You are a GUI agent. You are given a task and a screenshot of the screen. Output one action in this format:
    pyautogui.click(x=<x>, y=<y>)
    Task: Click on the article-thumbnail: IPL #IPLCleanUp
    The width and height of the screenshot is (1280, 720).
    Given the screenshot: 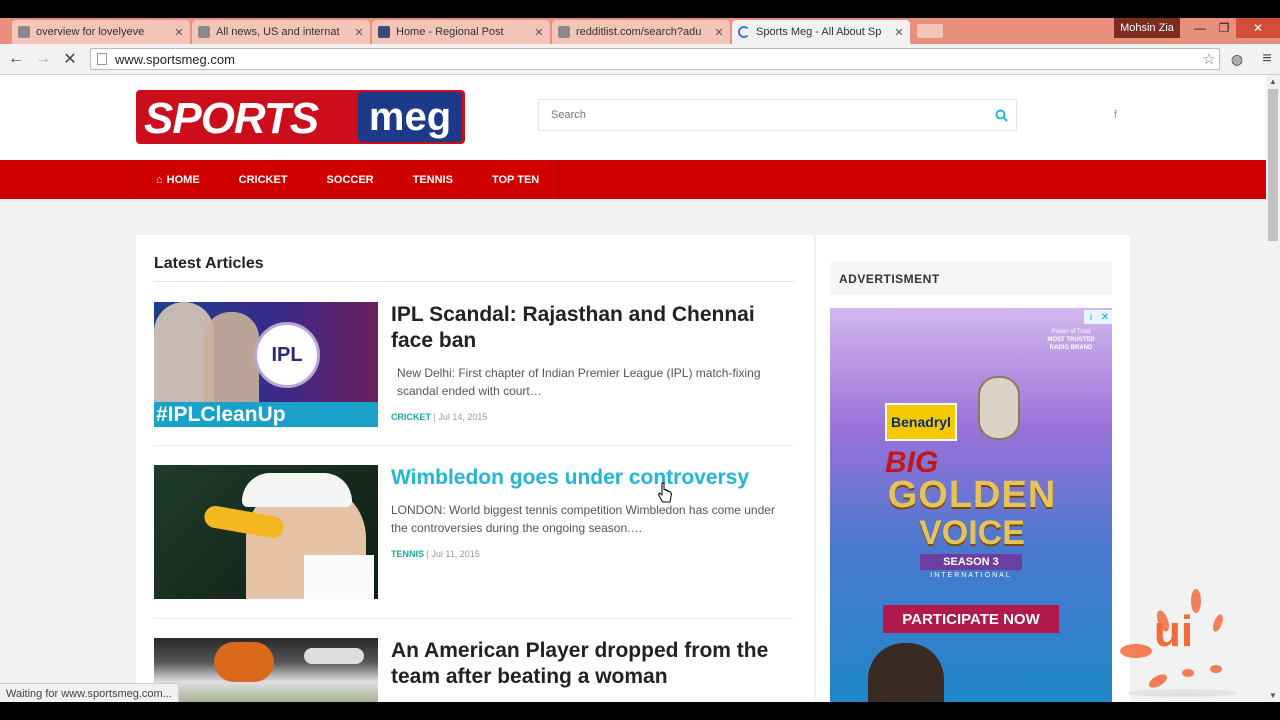 What is the action you would take?
    pyautogui.click(x=266, y=364)
    